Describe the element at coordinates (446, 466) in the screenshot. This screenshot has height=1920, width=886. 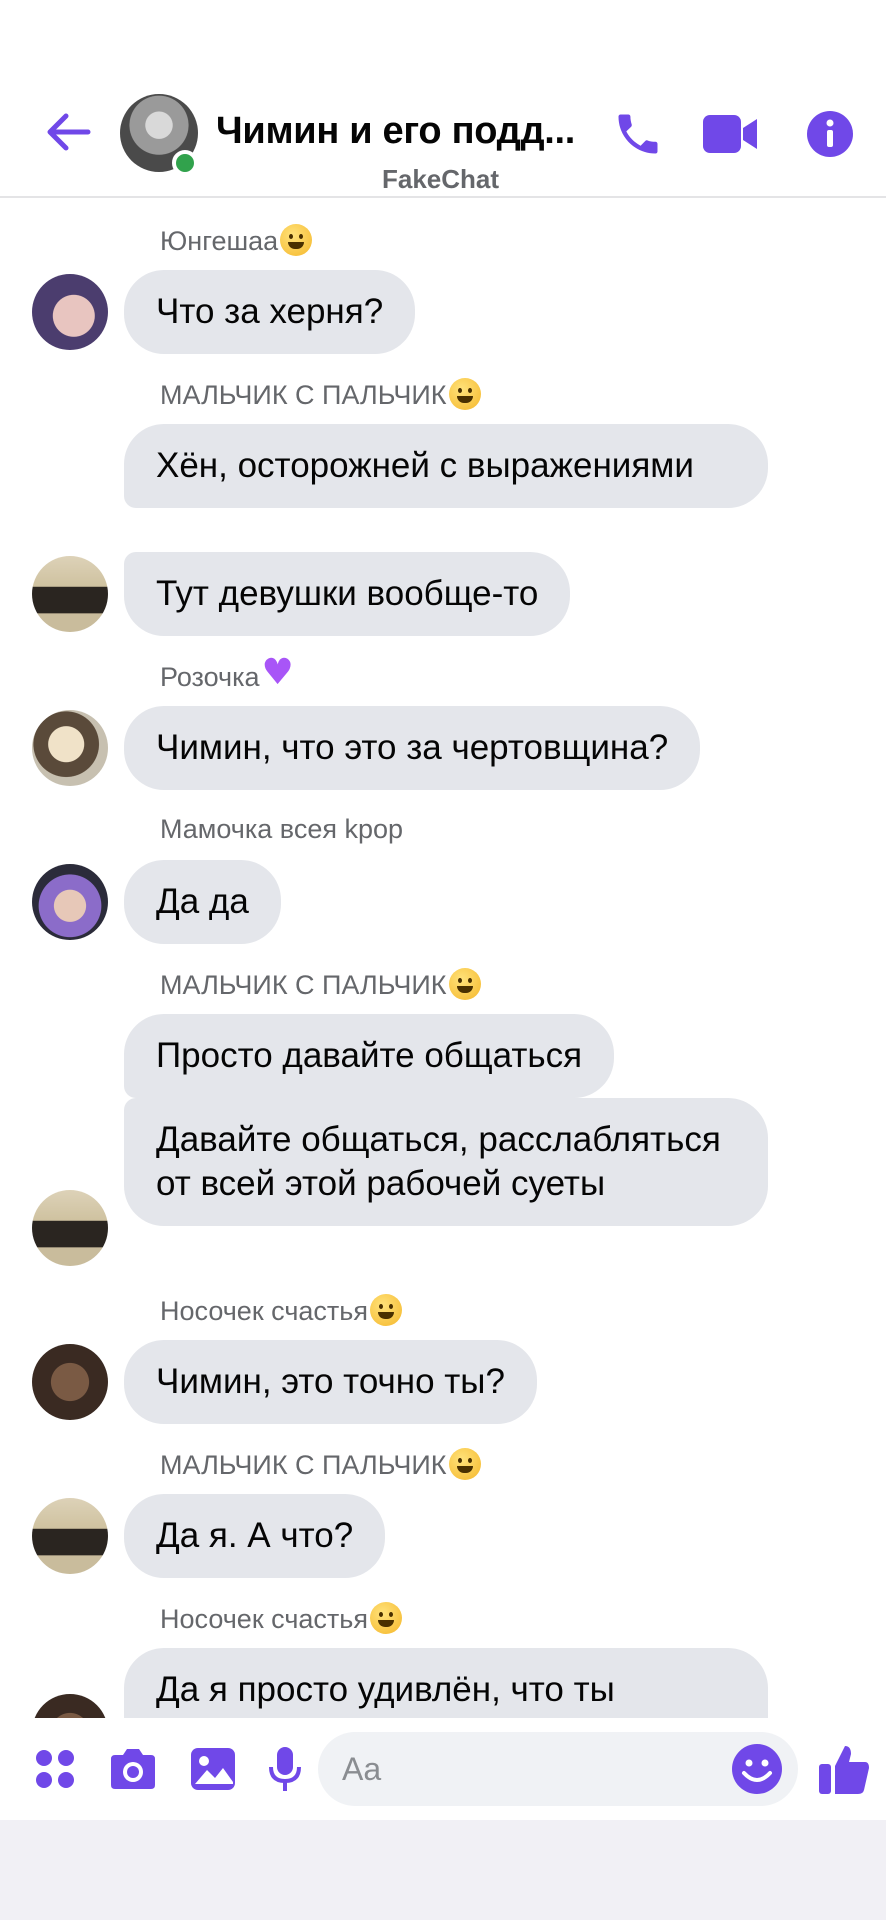
I see `message-bubble: Хён, осторожней с выражениями` at that location.